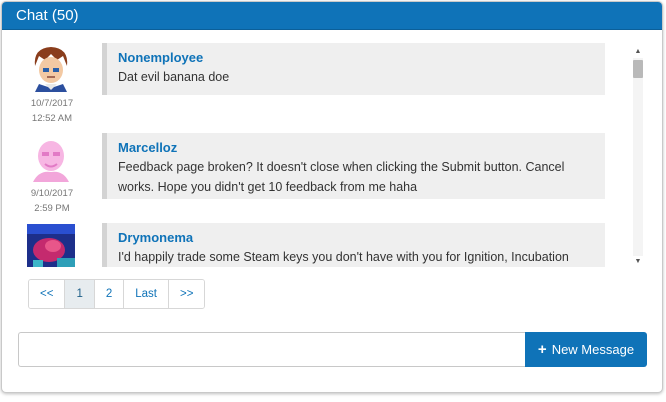 The image size is (666, 402). What do you see at coordinates (542, 349) in the screenshot?
I see `plus-icon: +` at bounding box center [542, 349].